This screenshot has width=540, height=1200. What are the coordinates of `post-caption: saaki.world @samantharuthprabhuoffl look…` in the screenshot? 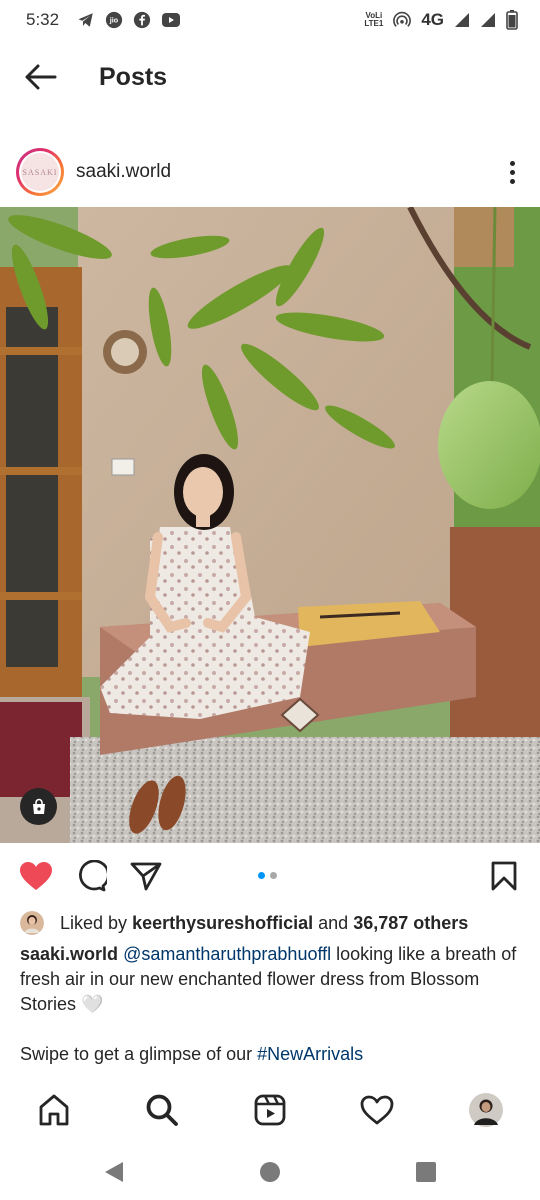 It's located at (272, 1004).